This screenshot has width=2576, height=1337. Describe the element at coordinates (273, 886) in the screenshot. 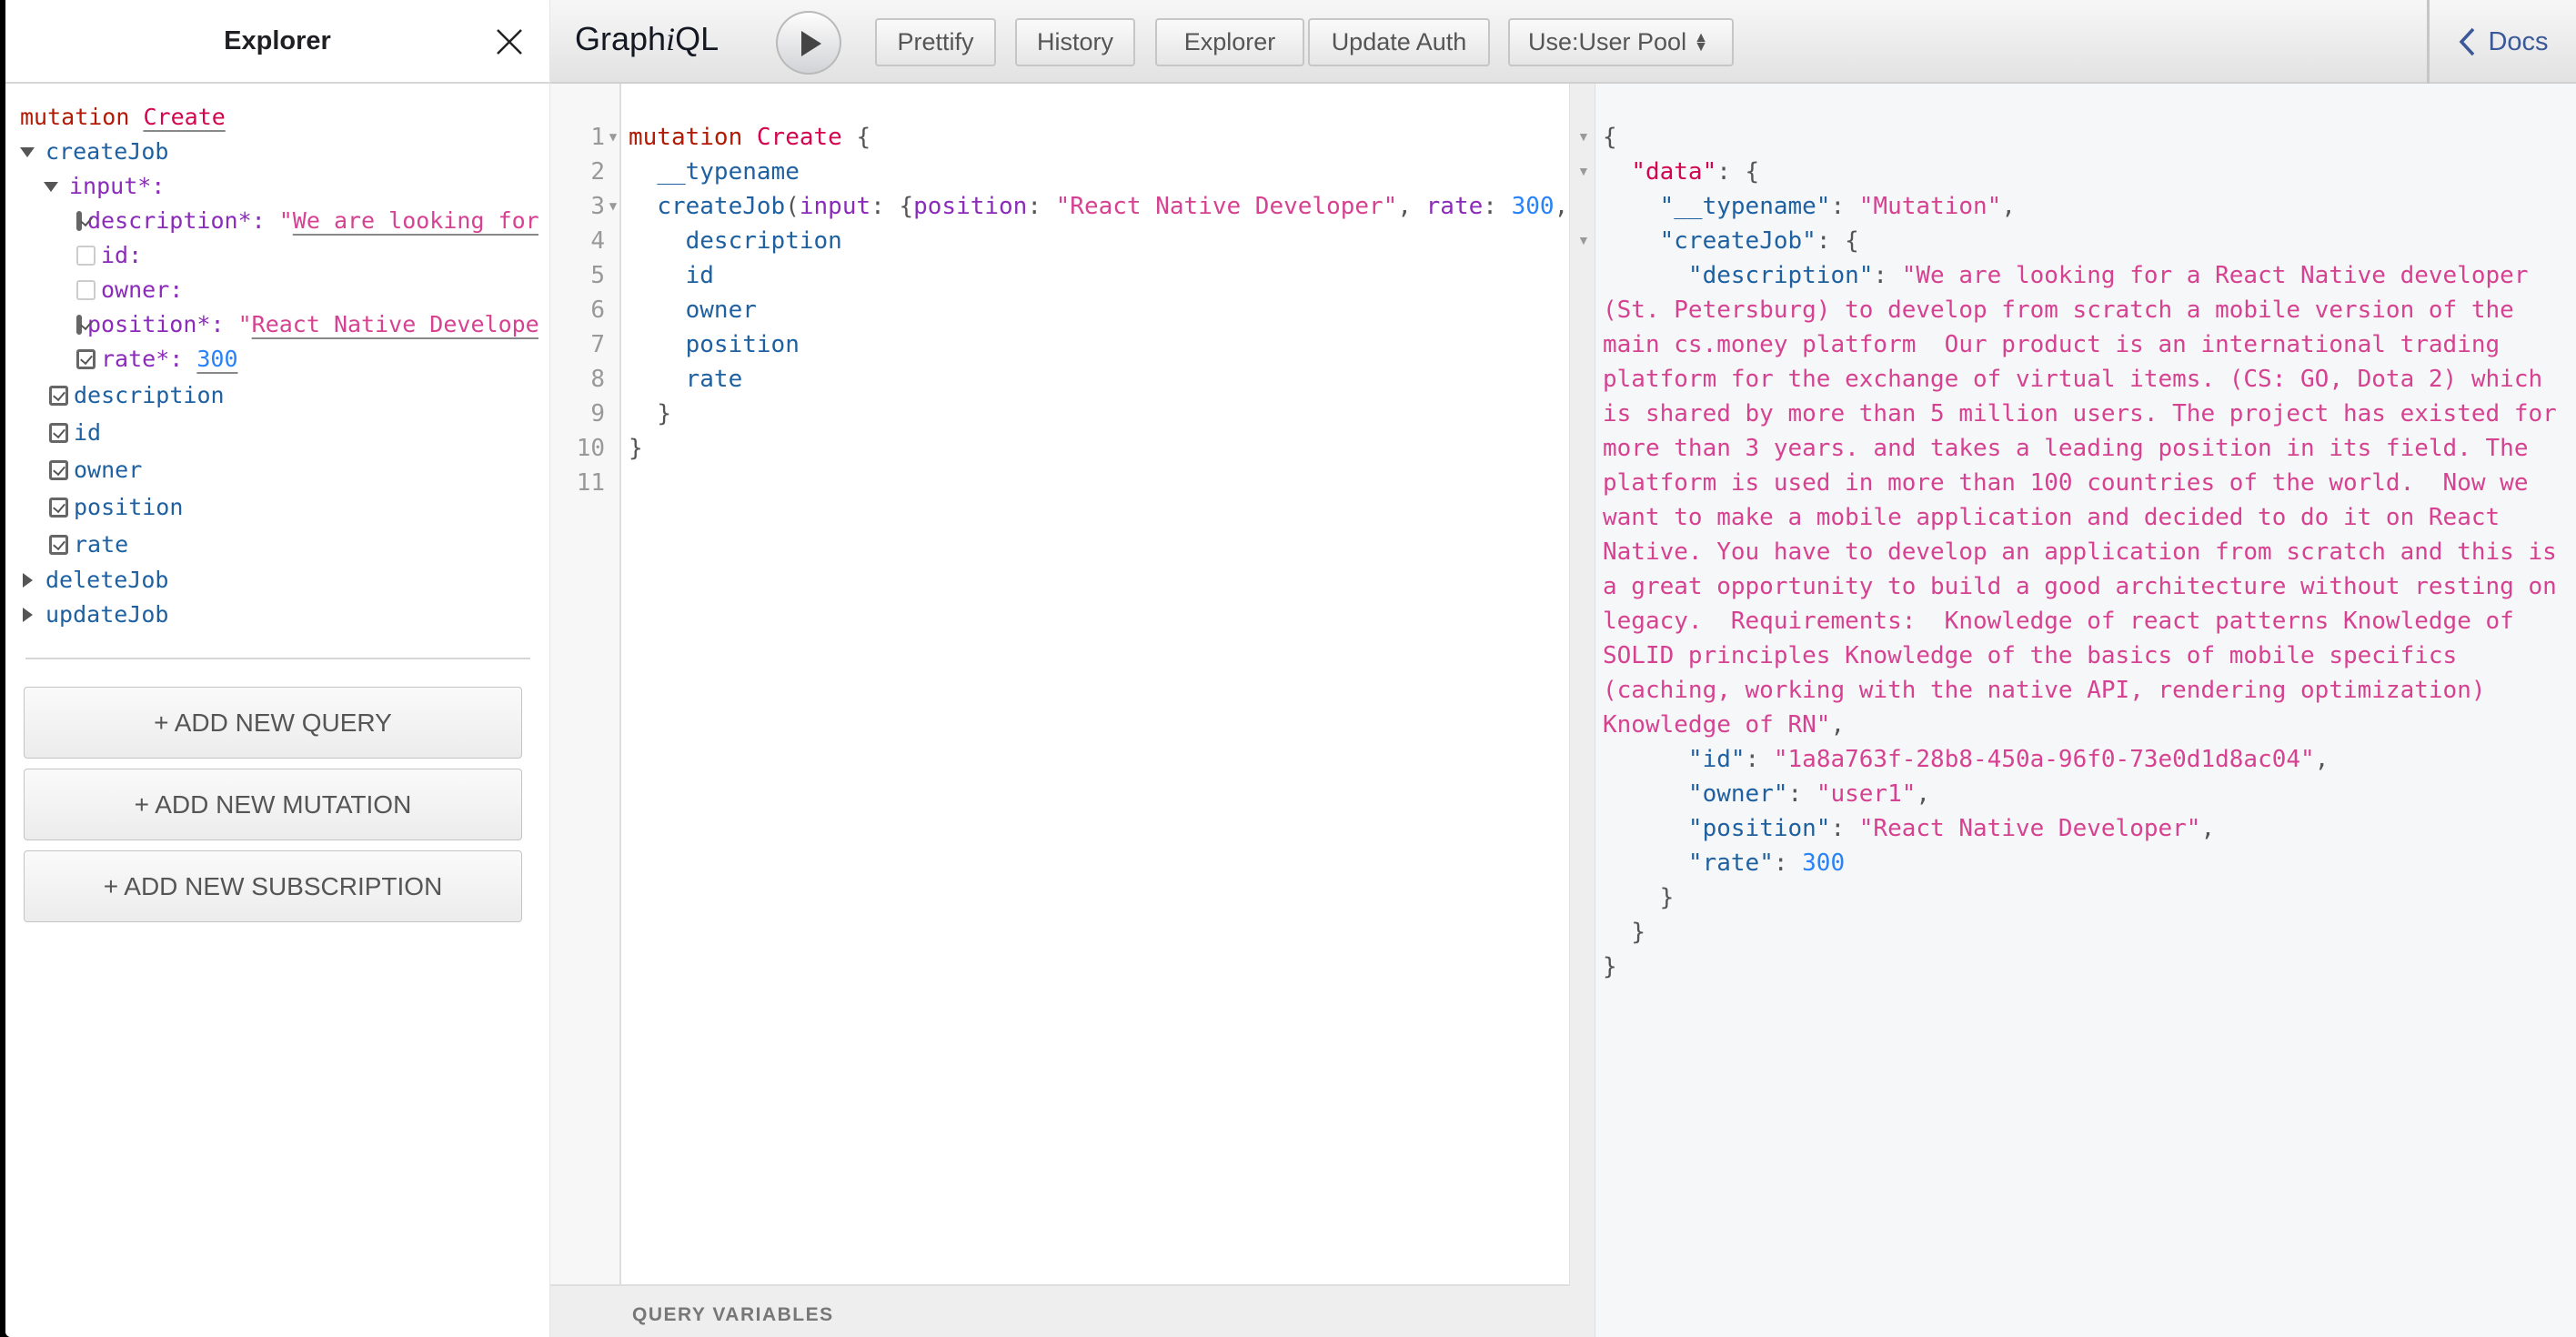

I see `add-new-subscription-button: + ADD NEW SUBSCRIPTION` at that location.